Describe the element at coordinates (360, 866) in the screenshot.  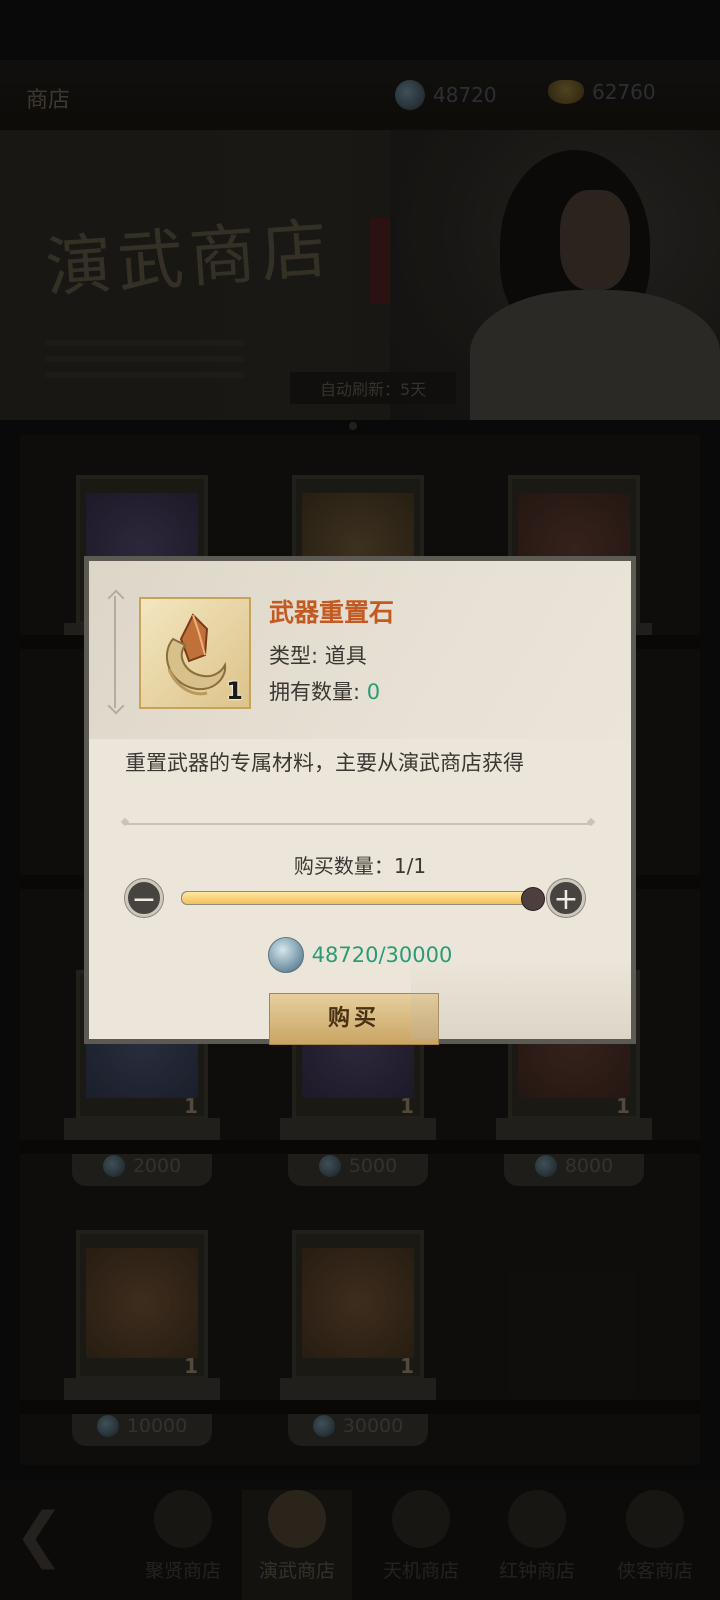
I see `purchase-quantity-label: 购买数量：1/1` at that location.